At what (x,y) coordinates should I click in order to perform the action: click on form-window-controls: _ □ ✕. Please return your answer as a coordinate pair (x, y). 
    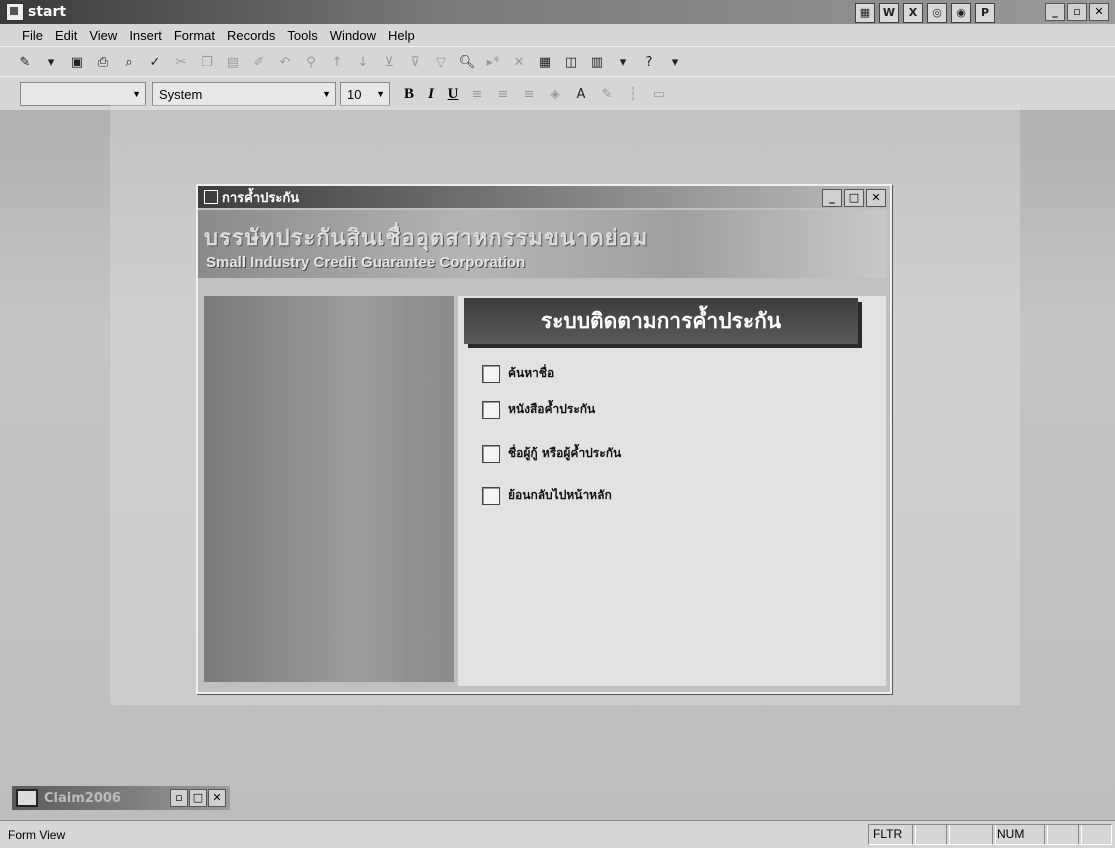
    Looking at the image, I should click on (854, 198).